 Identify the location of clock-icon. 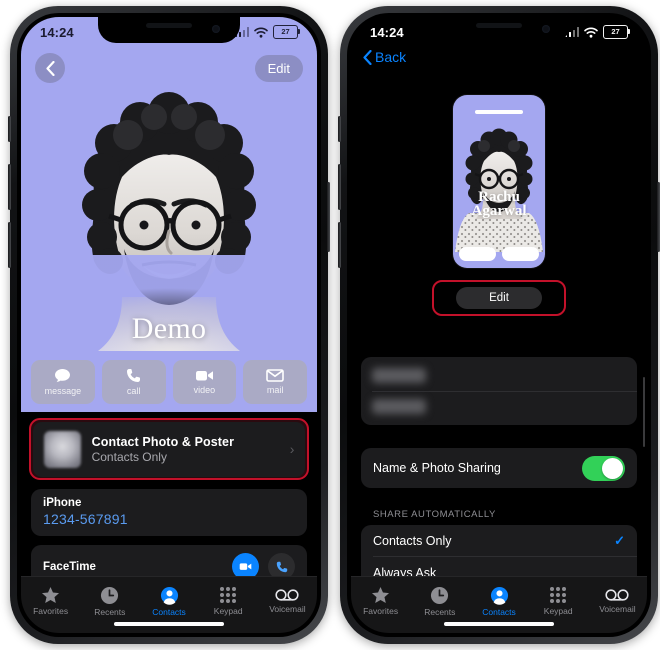
(440, 595).